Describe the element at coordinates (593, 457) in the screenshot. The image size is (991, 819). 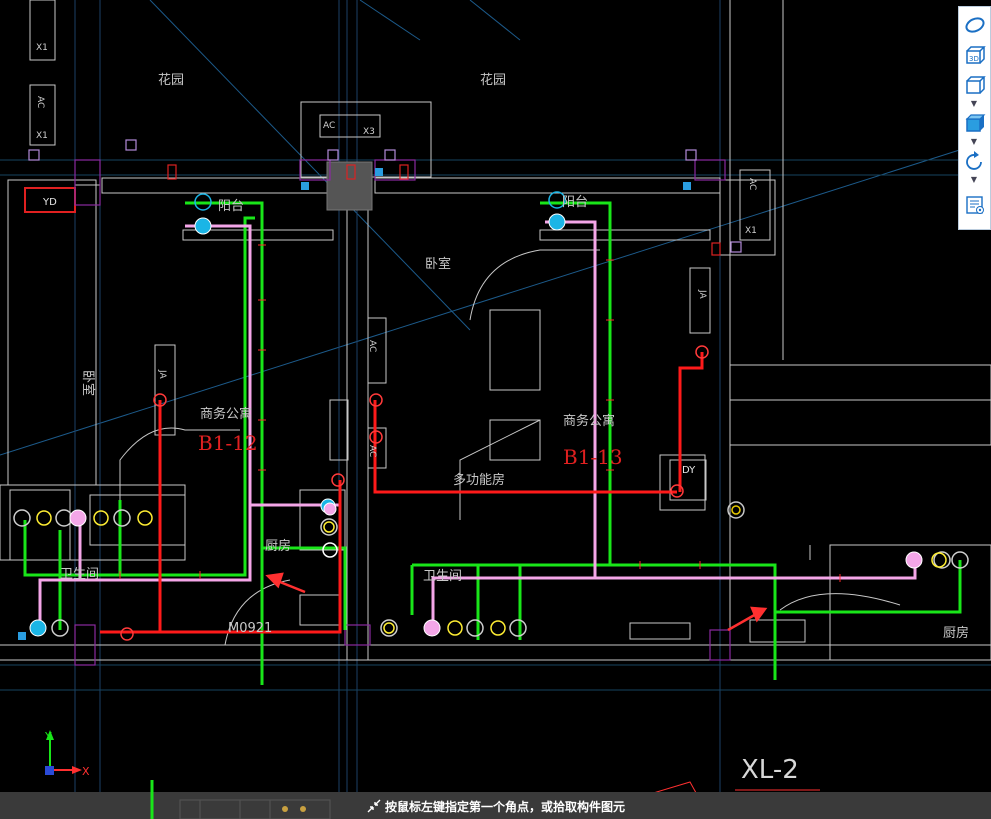
I see `label-unit-right: B1-13` at that location.